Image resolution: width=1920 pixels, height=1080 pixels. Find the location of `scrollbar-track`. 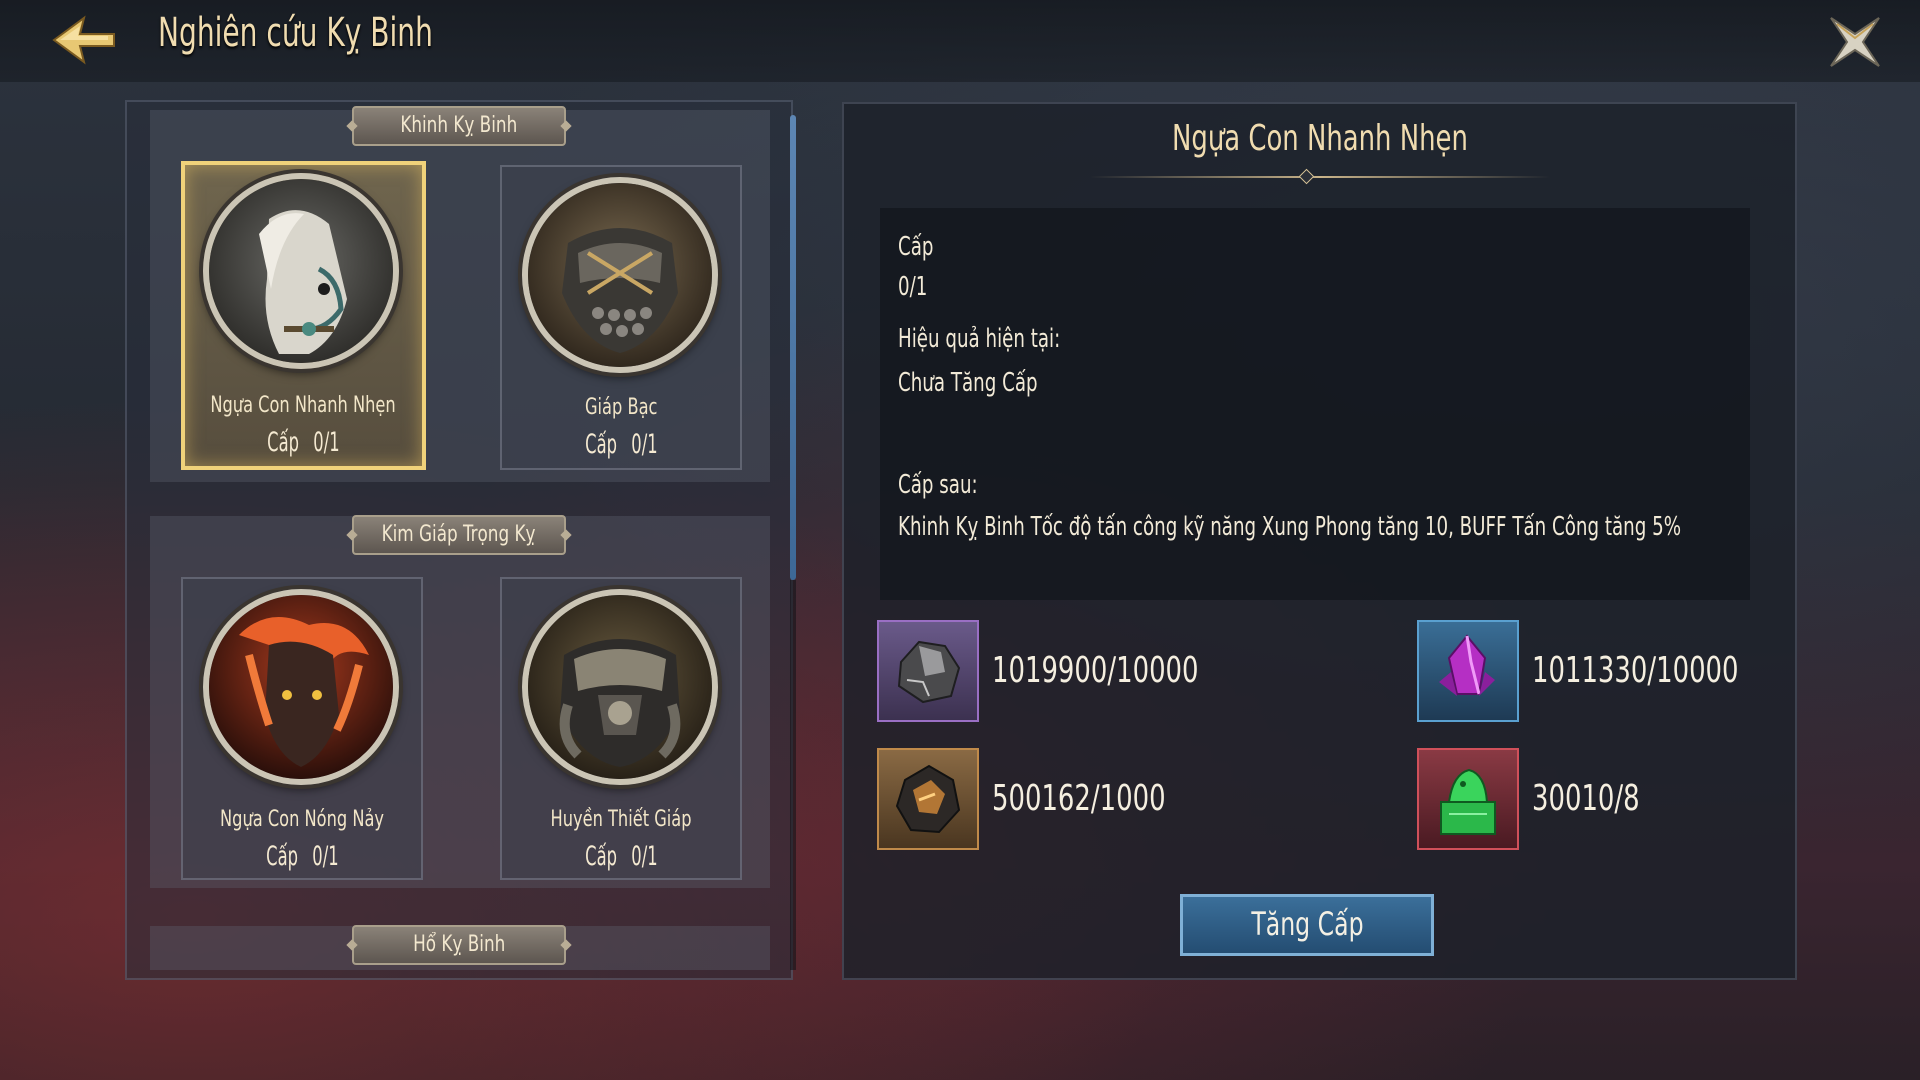

scrollbar-track is located at coordinates (793, 775).